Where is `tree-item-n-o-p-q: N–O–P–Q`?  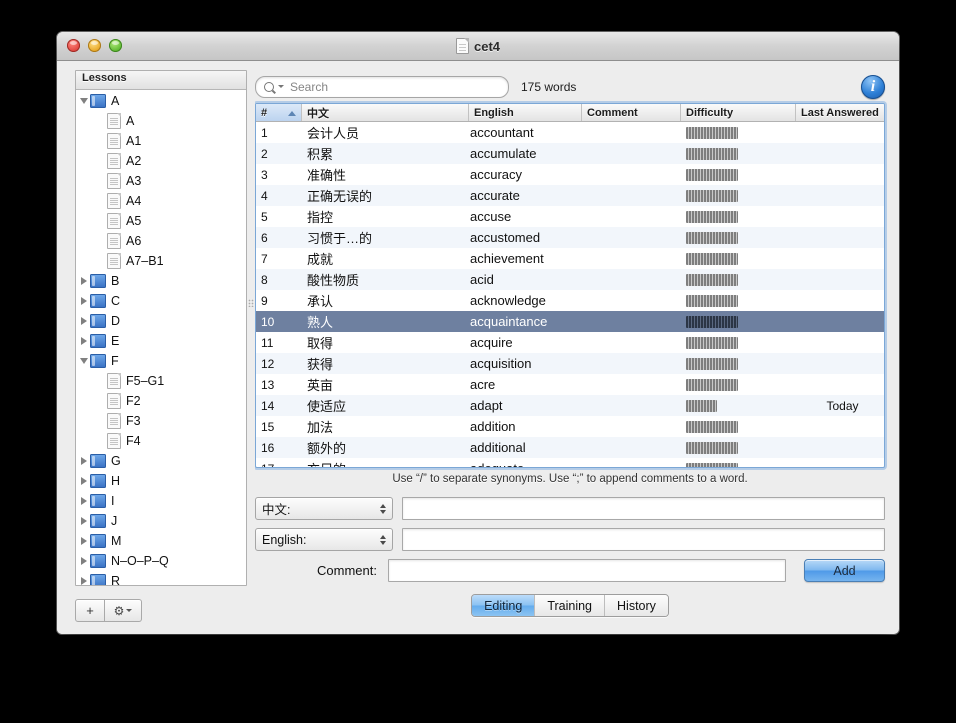
tree-item-n-o-p-q: N–O–P–Q is located at coordinates (161, 561).